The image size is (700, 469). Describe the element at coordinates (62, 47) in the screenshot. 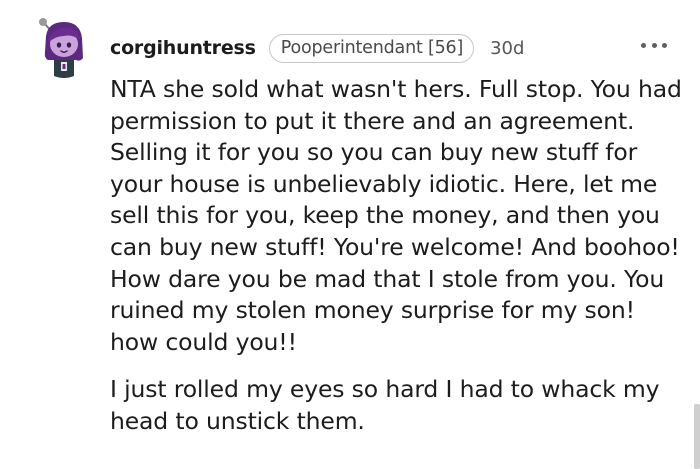

I see `avatar` at that location.